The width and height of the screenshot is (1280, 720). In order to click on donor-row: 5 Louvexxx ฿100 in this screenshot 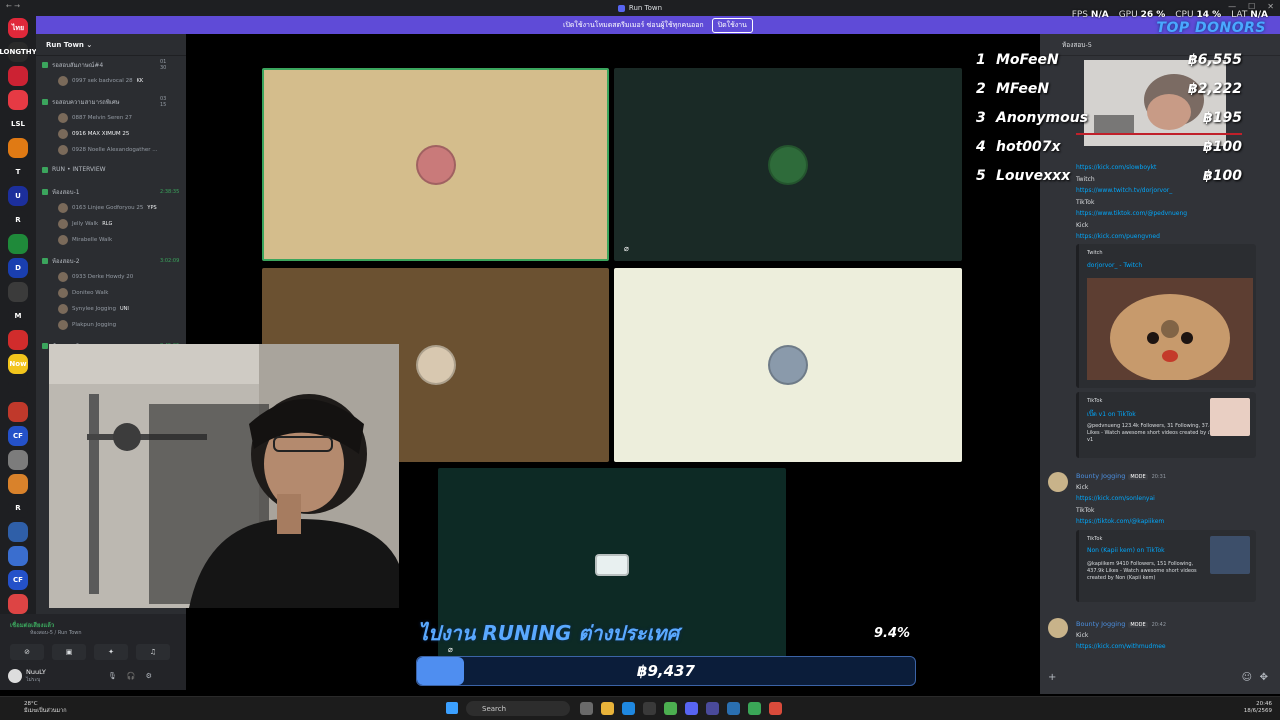, I will do `click(1121, 180)`.